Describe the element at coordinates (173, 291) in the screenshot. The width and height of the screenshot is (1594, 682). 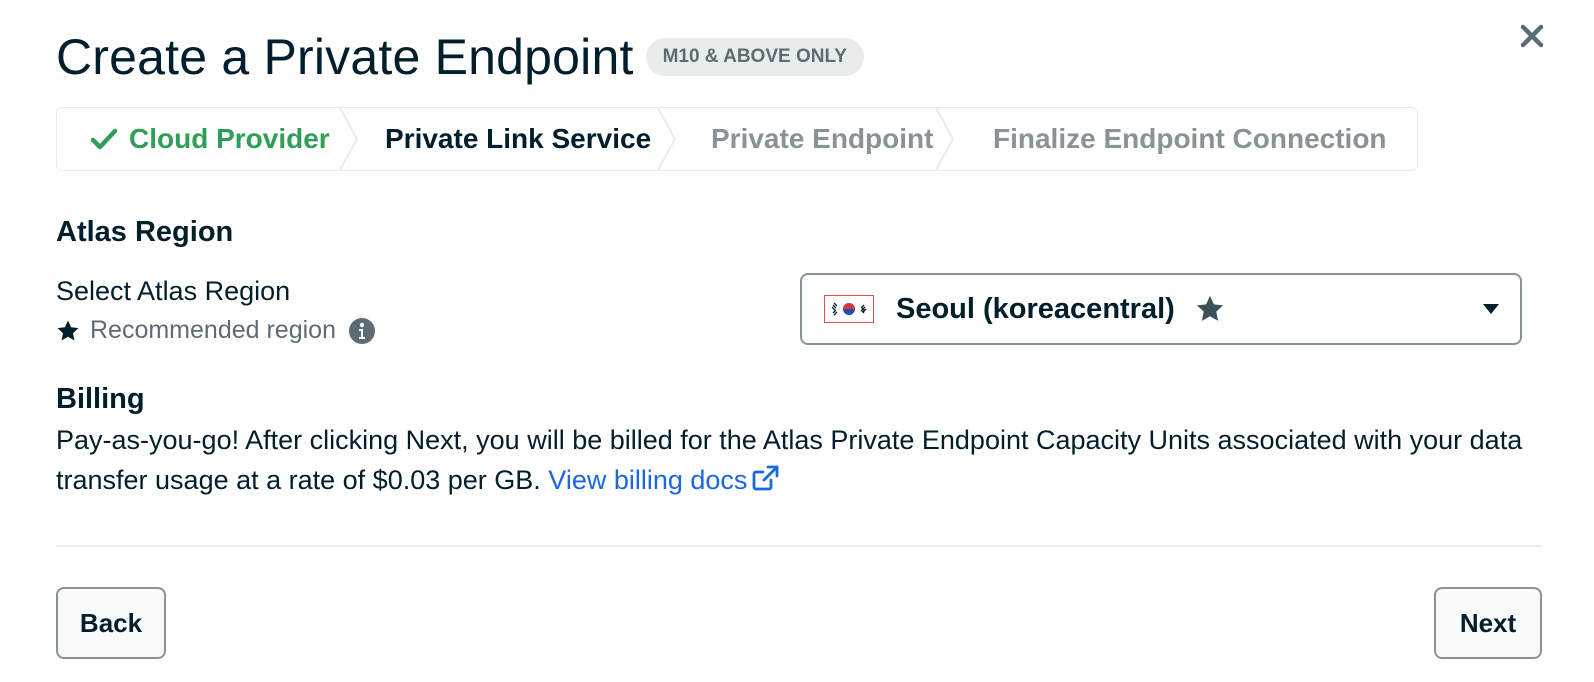
I see `select-region-label: Select Atlas Region` at that location.